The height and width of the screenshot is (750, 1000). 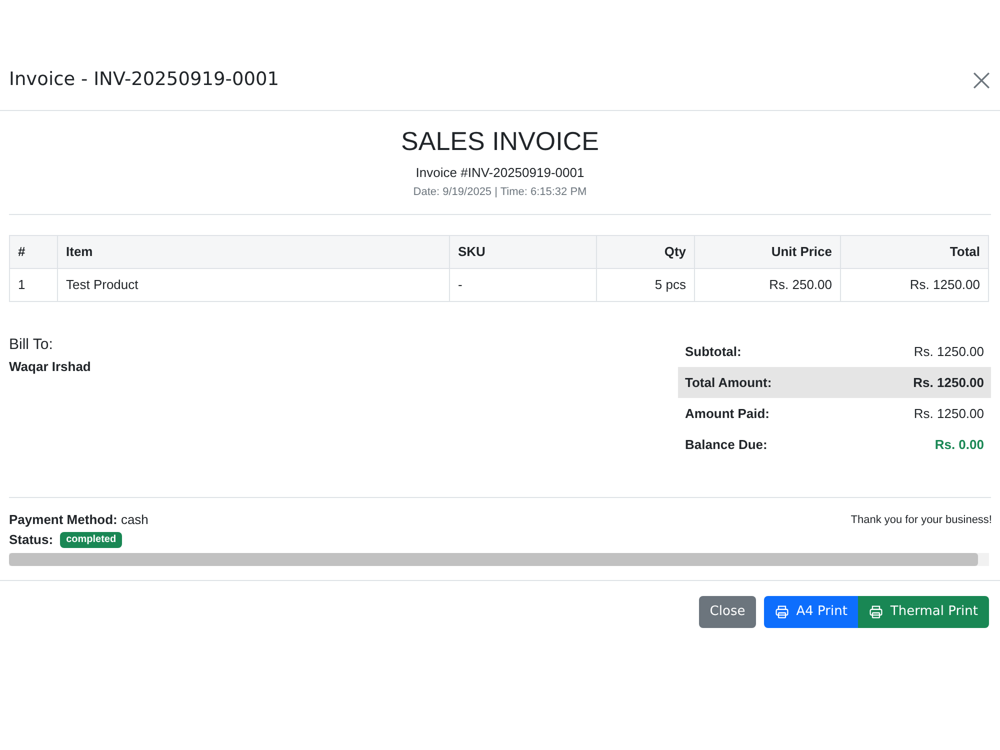 What do you see at coordinates (713, 351) in the screenshot?
I see `total-label: Subtotal:` at bounding box center [713, 351].